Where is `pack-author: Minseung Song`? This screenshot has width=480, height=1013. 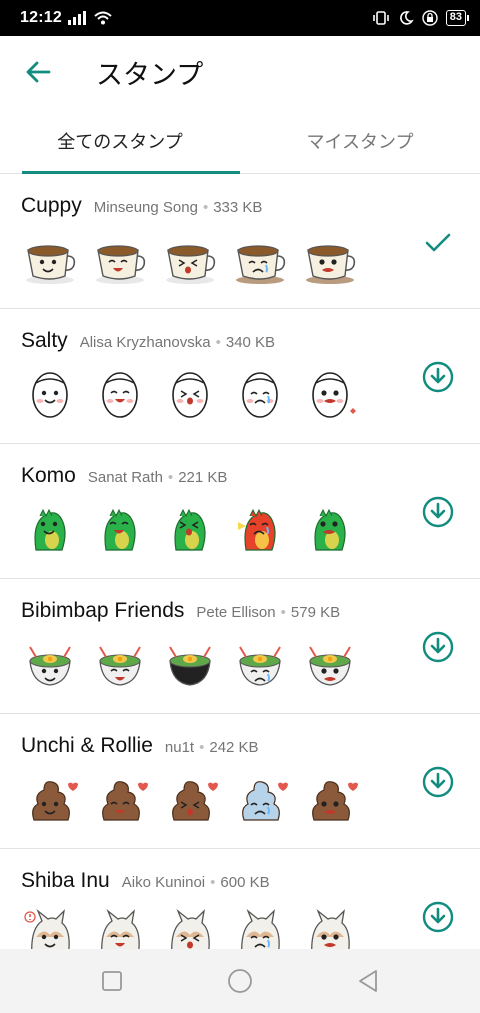
pack-author: Minseung Song is located at coordinates (145, 207).